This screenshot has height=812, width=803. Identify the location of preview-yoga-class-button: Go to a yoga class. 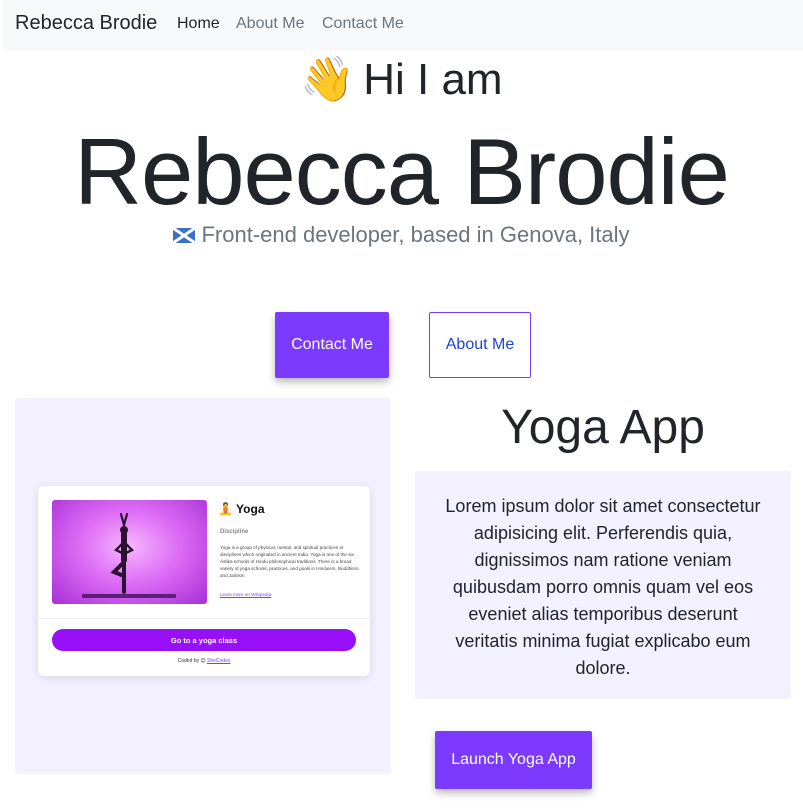
(204, 640).